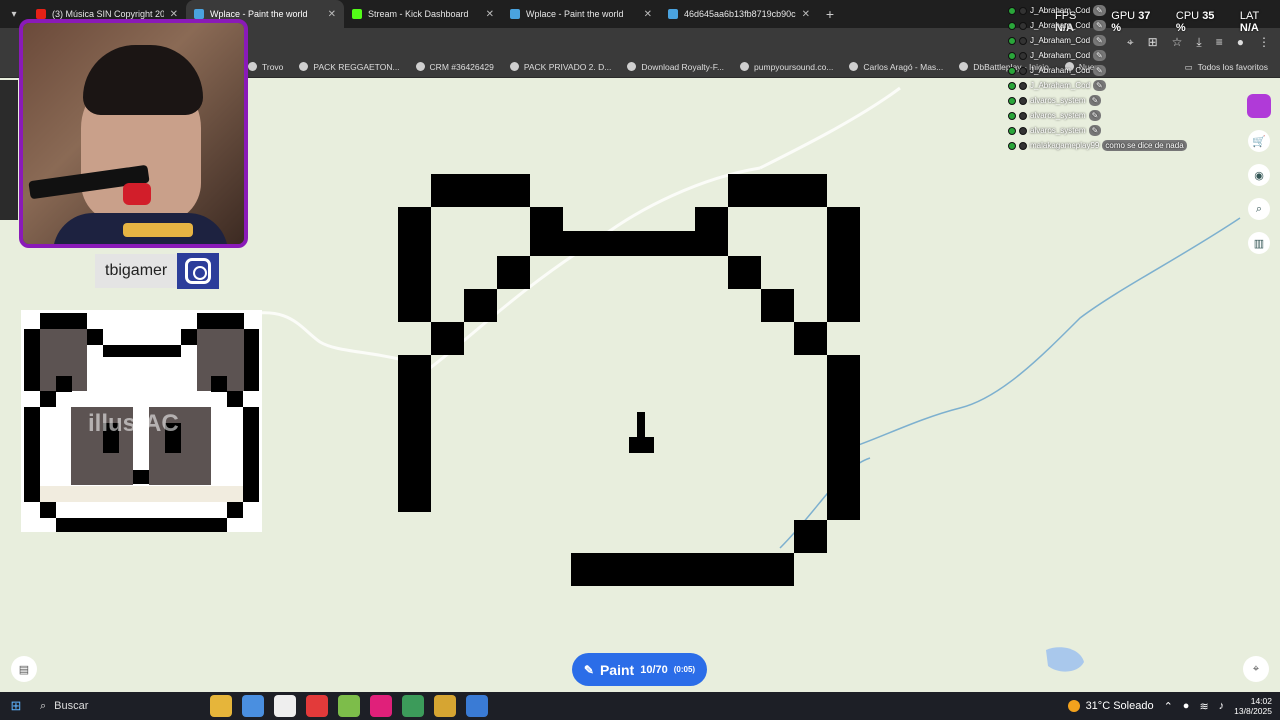 Image resolution: width=1280 pixels, height=720 pixels. What do you see at coordinates (1259, 209) in the screenshot?
I see `search-icon: ⌕` at bounding box center [1259, 209].